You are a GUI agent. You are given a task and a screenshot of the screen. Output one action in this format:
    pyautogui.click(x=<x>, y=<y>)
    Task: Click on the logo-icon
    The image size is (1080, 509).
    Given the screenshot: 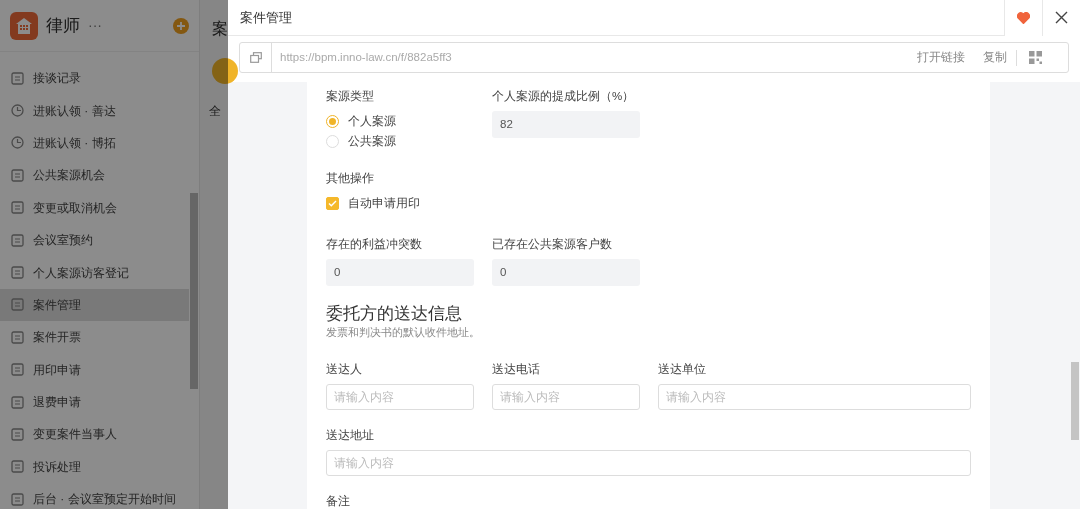 What is the action you would take?
    pyautogui.click(x=24, y=25)
    